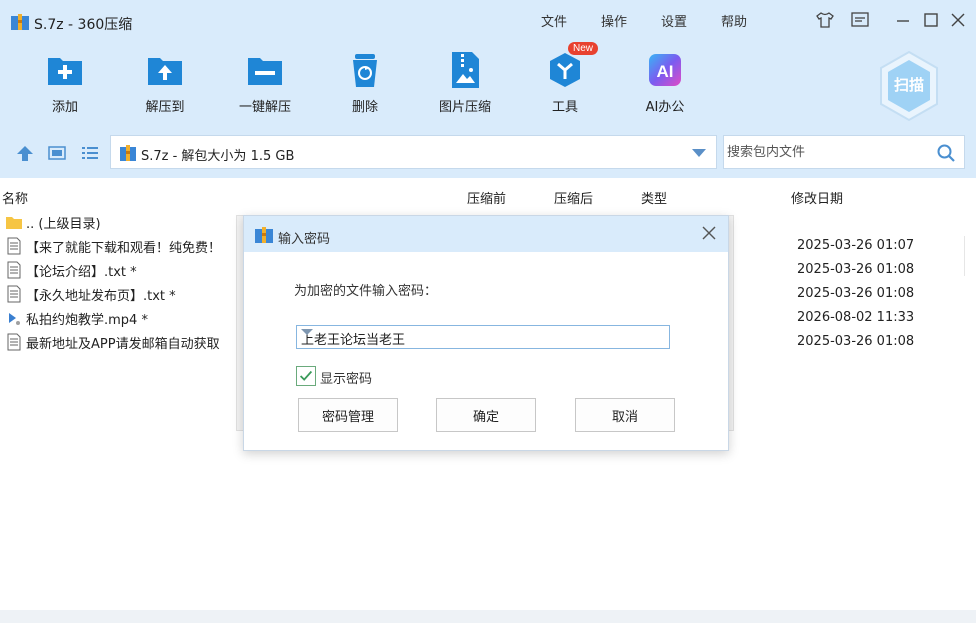 The width and height of the screenshot is (976, 623). I want to click on one-click-extract-button: 一键解压, so click(265, 85).